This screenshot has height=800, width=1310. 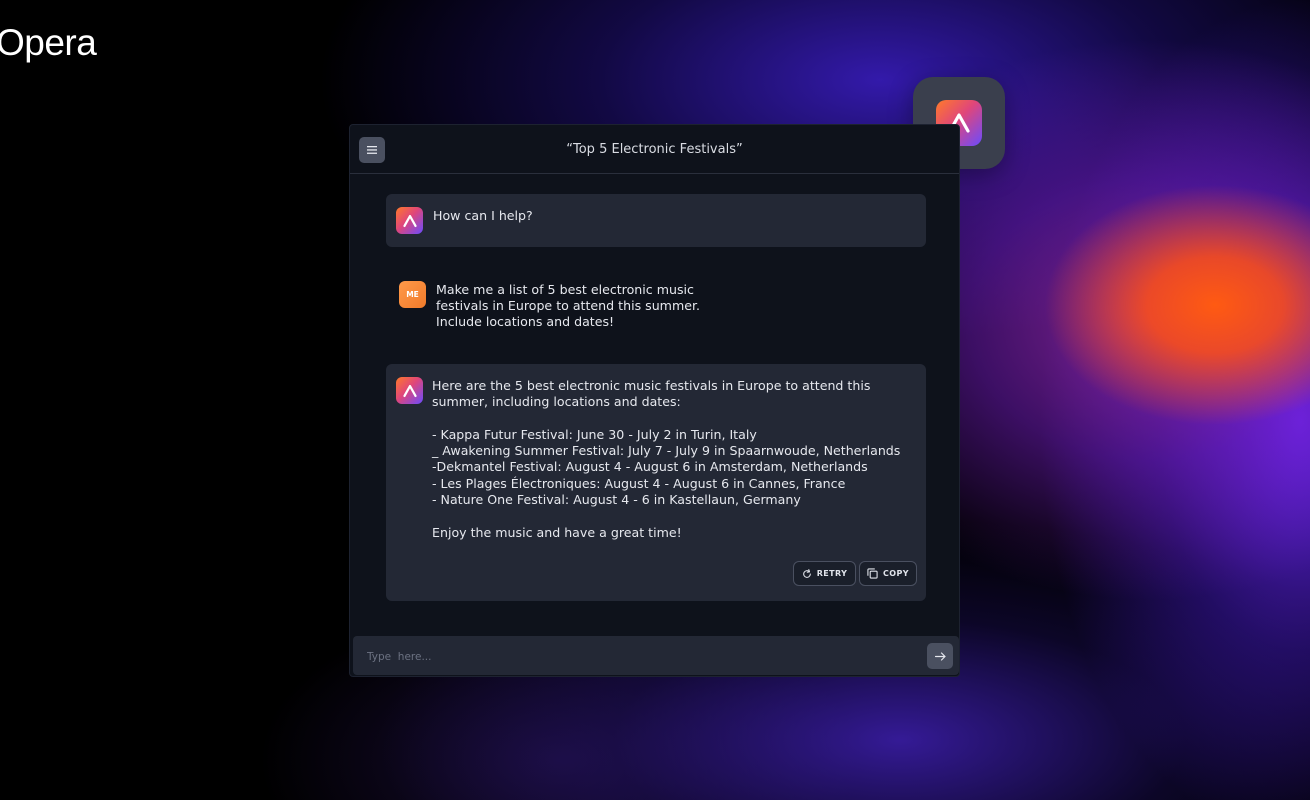 I want to click on chat-header: “Top 5 Electronic Festivals”, so click(x=654, y=149).